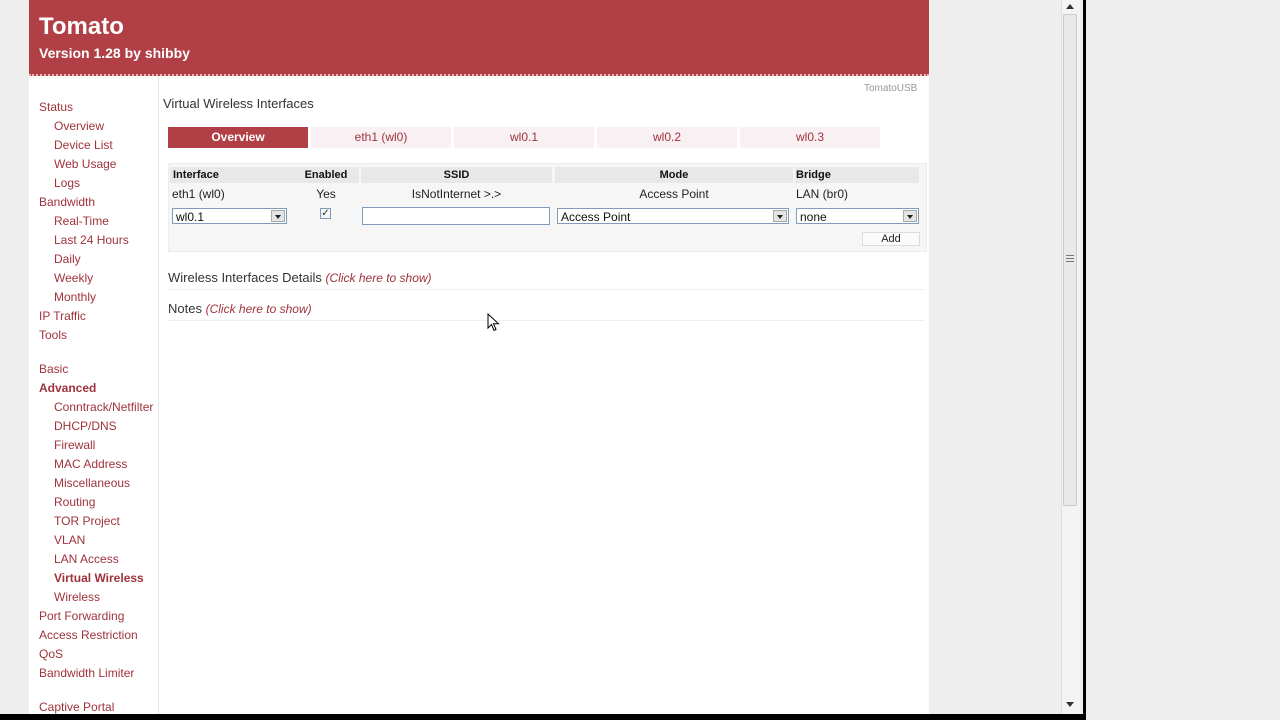 The width and height of the screenshot is (1280, 720). I want to click on mode-select: Access Point, so click(673, 216).